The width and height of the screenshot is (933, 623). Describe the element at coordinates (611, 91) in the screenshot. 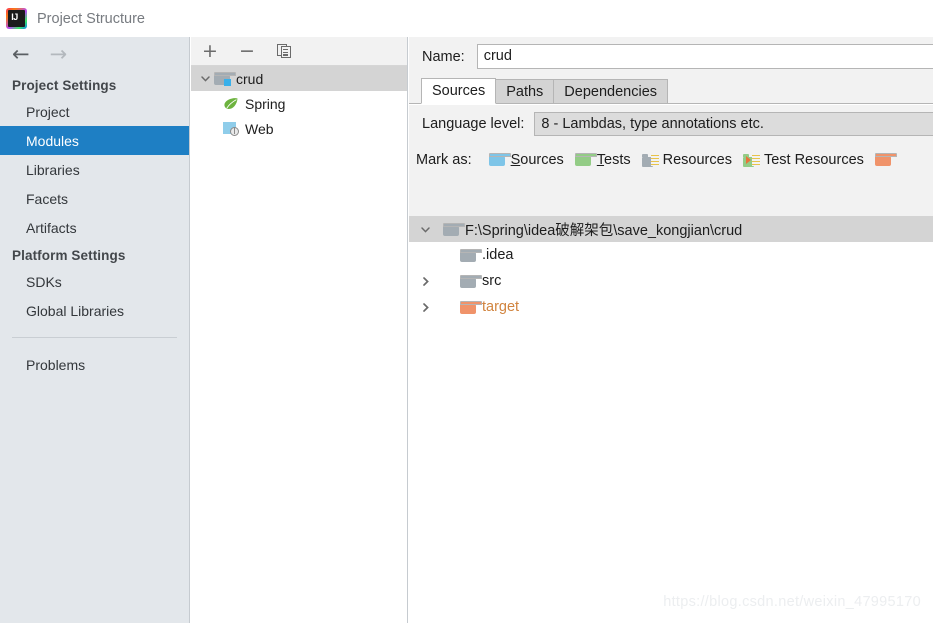

I see `tab-dependencies: Dependencies` at that location.